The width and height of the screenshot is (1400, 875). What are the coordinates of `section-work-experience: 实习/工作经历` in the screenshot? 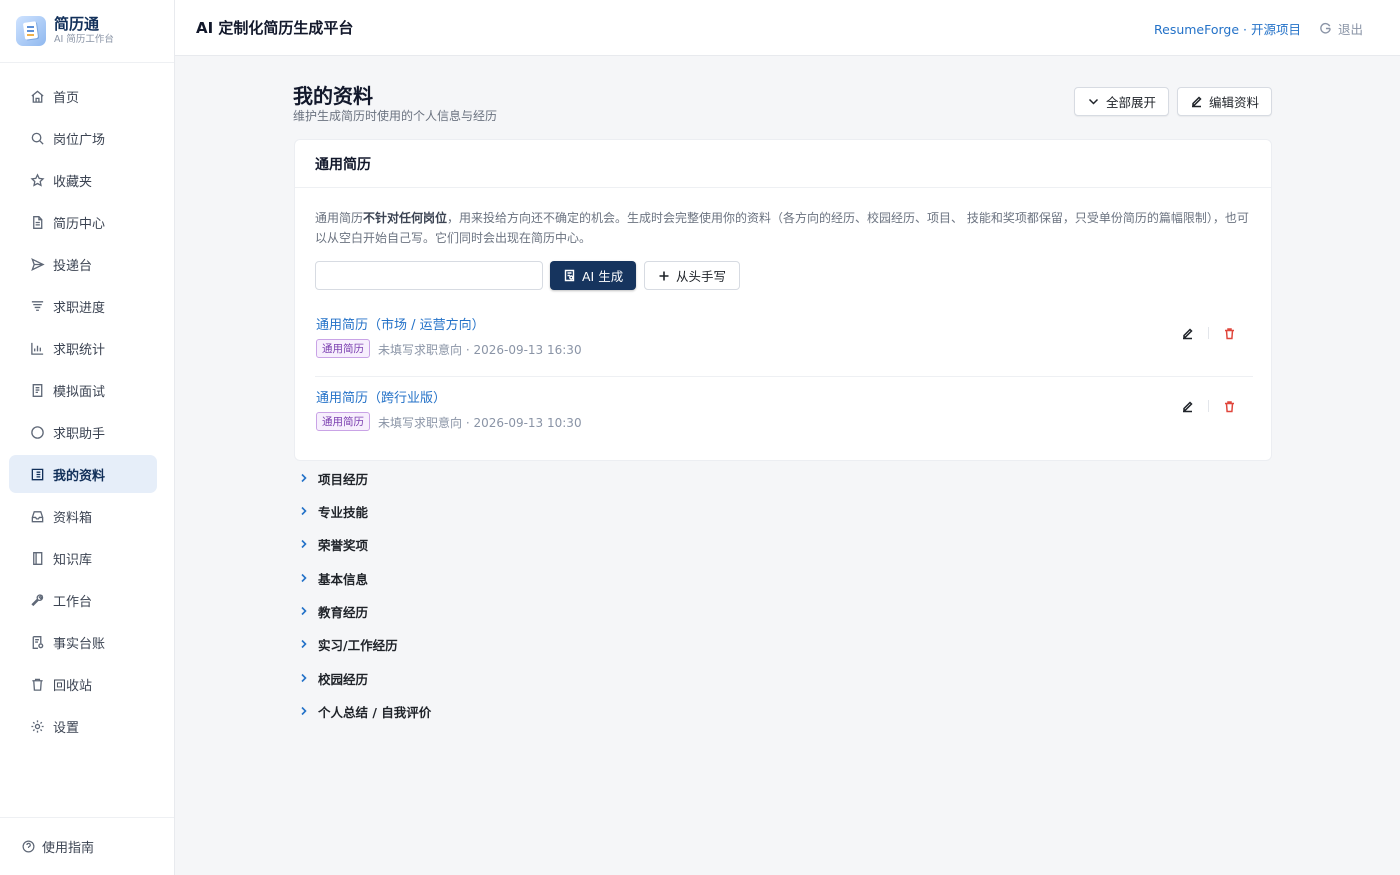 It's located at (348, 644).